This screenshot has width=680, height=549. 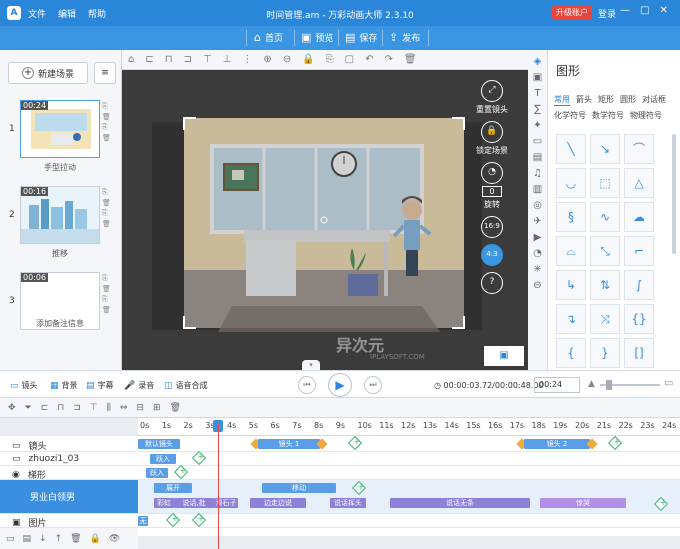 I want to click on curved-arrow-icon: ↴, so click(x=571, y=319).